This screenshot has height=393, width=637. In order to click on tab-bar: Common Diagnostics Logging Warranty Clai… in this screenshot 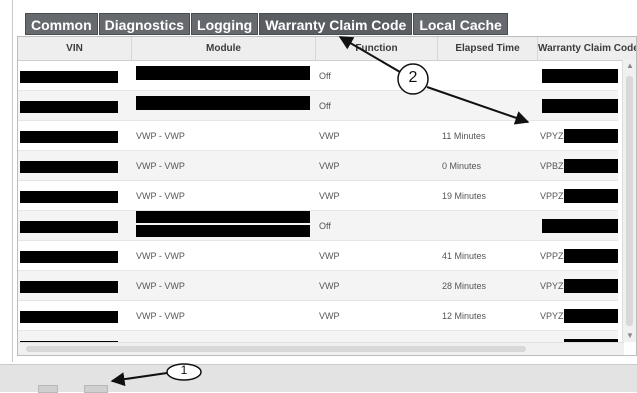, I will do `click(267, 24)`.